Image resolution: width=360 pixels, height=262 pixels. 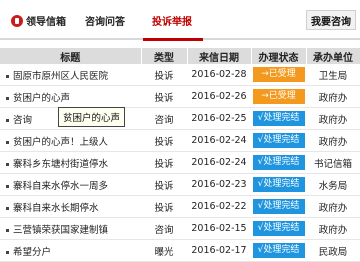 What do you see at coordinates (333, 162) in the screenshot?
I see `row-unit: 书记信箱` at bounding box center [333, 162].